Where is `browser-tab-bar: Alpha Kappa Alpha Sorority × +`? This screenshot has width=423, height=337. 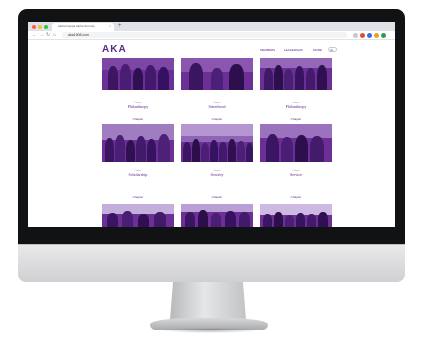
browser-tab-bar: Alpha Kappa Alpha Sorority × + is located at coordinates (211, 26).